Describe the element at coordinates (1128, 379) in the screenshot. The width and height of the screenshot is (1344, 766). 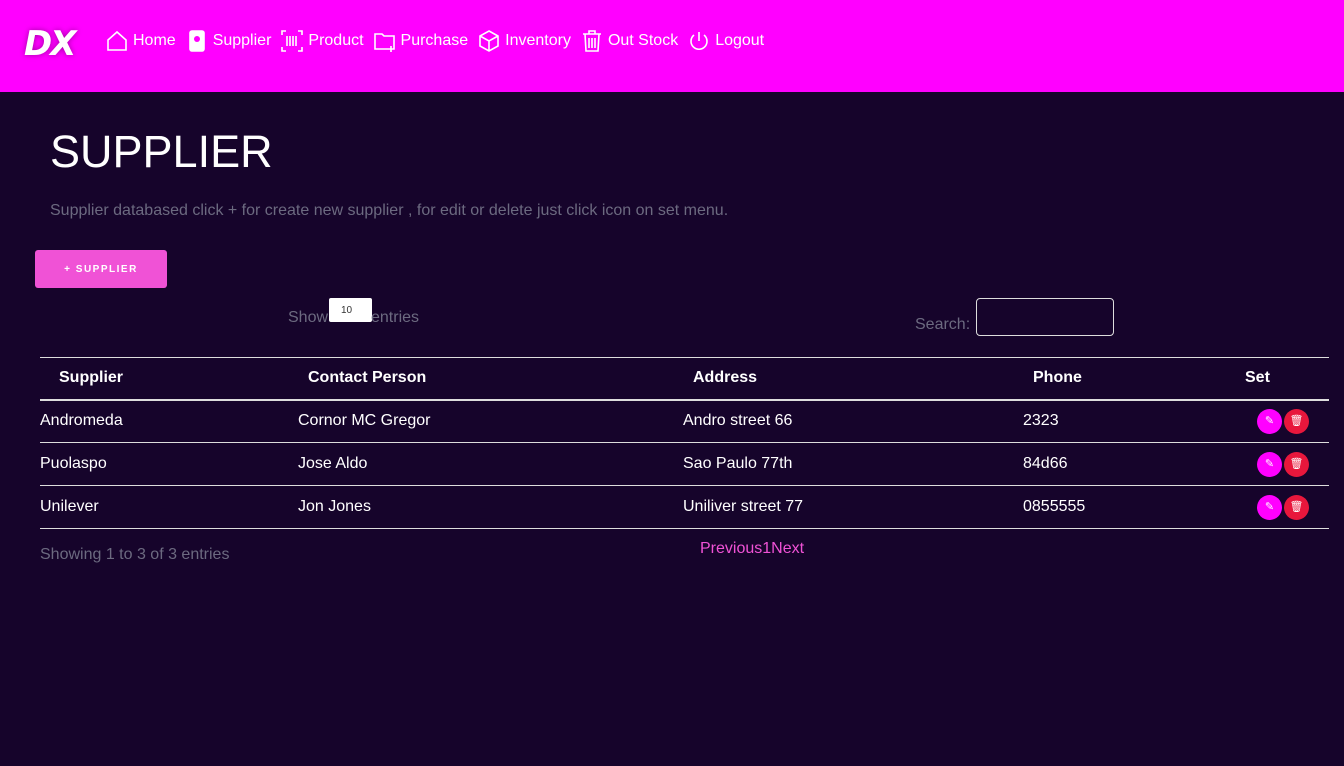
I see `header-phone: Phone` at that location.